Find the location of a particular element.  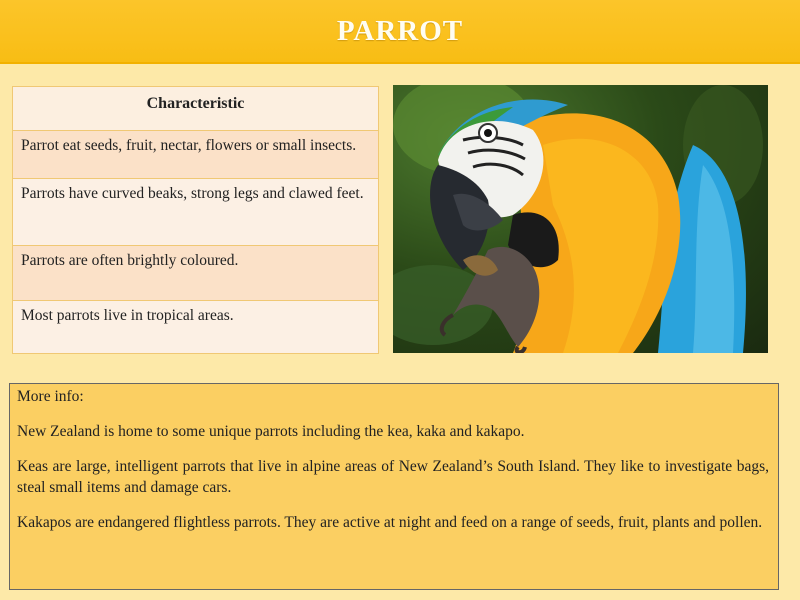

table-row: Most parrots live in tropical areas. is located at coordinates (195, 327).